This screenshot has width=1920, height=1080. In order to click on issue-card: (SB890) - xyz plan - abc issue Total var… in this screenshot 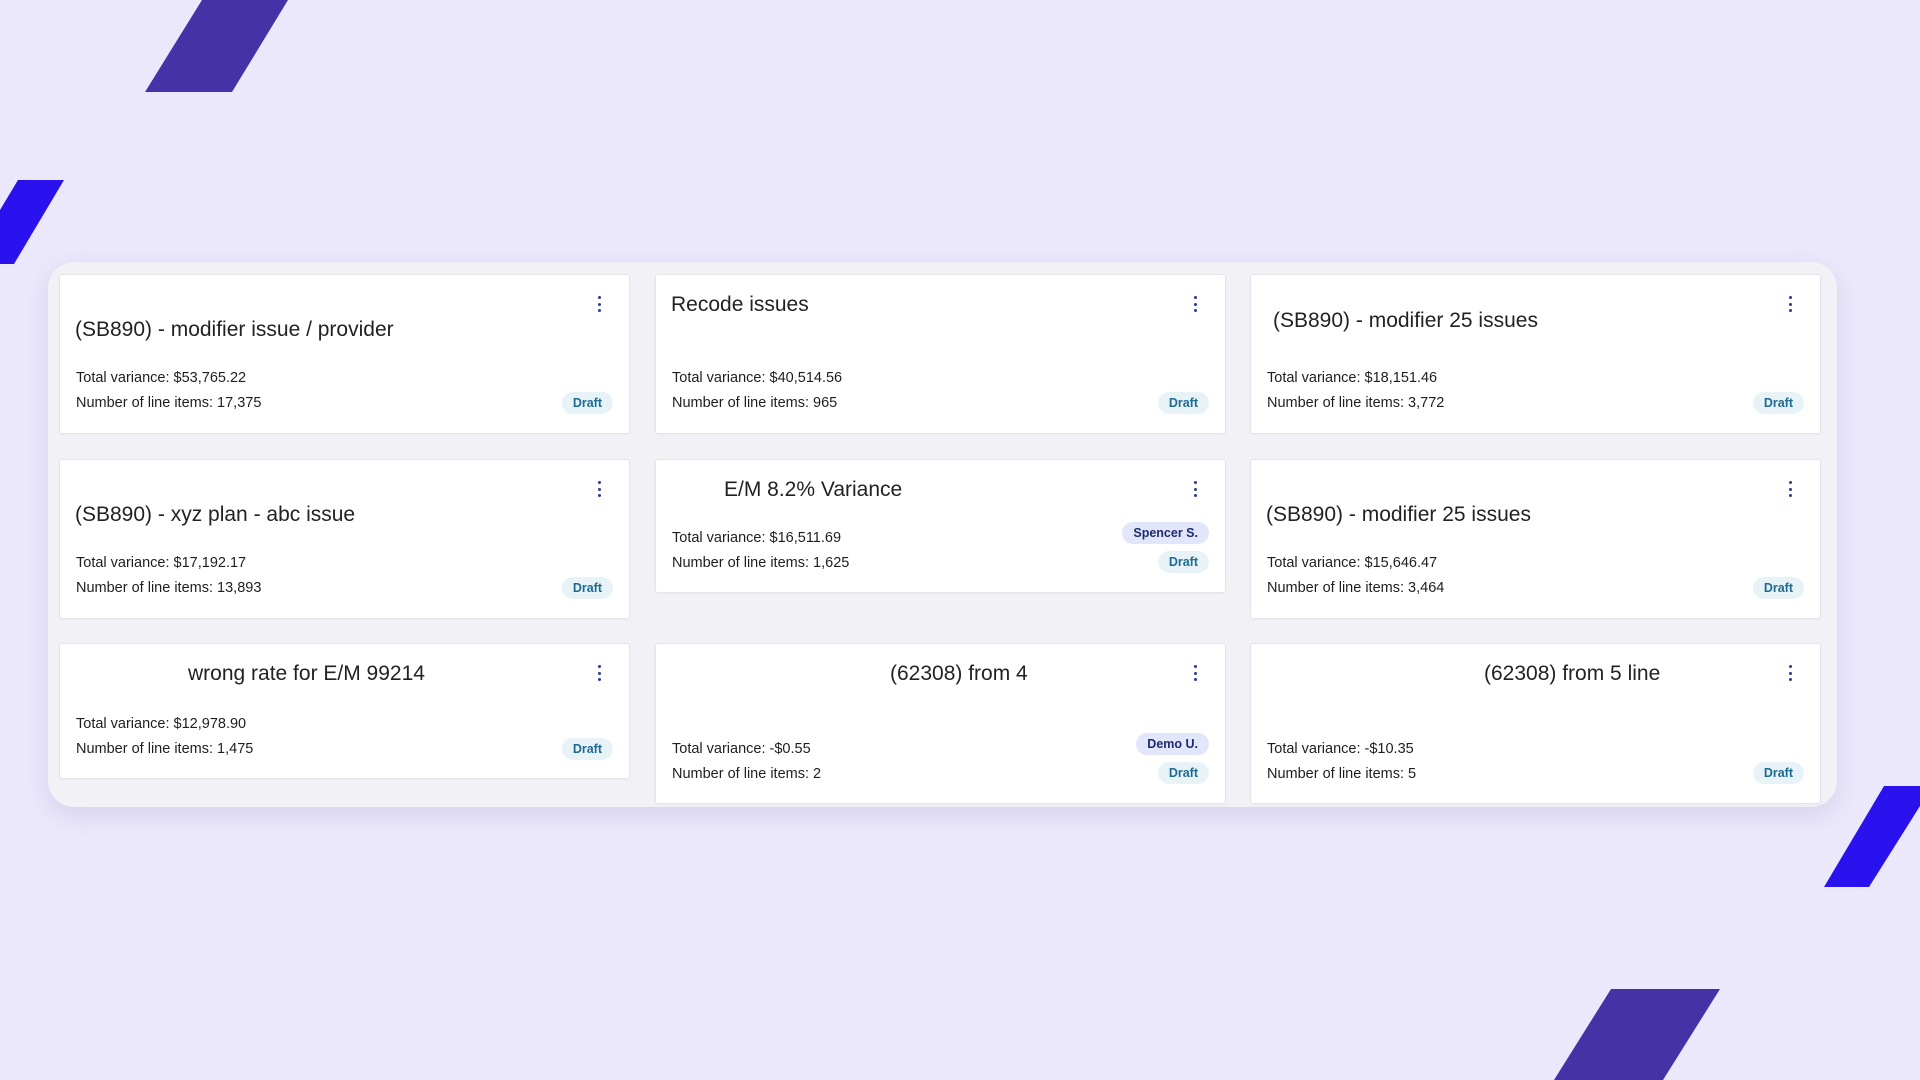, I will do `click(344, 539)`.